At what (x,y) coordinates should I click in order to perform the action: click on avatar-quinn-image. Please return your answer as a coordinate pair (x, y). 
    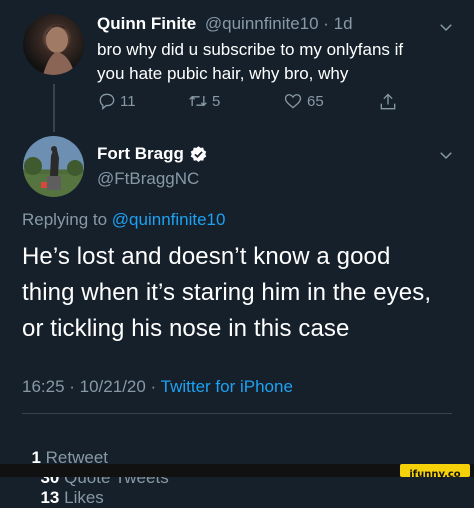
    Looking at the image, I should click on (59, 50).